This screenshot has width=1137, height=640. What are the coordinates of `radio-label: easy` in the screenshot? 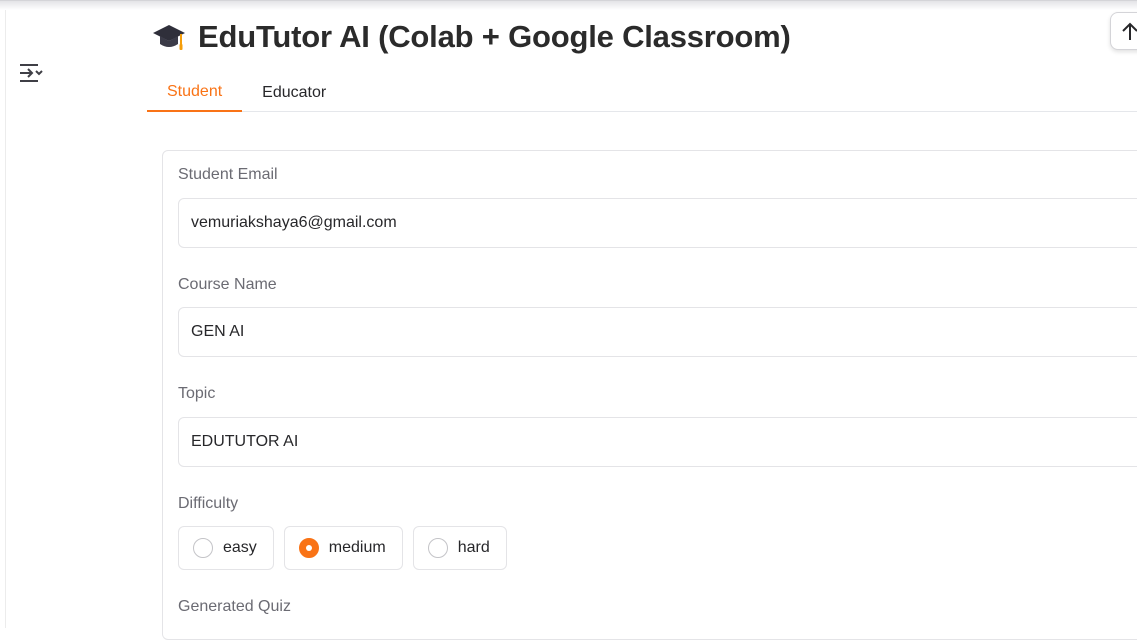 It's located at (240, 547).